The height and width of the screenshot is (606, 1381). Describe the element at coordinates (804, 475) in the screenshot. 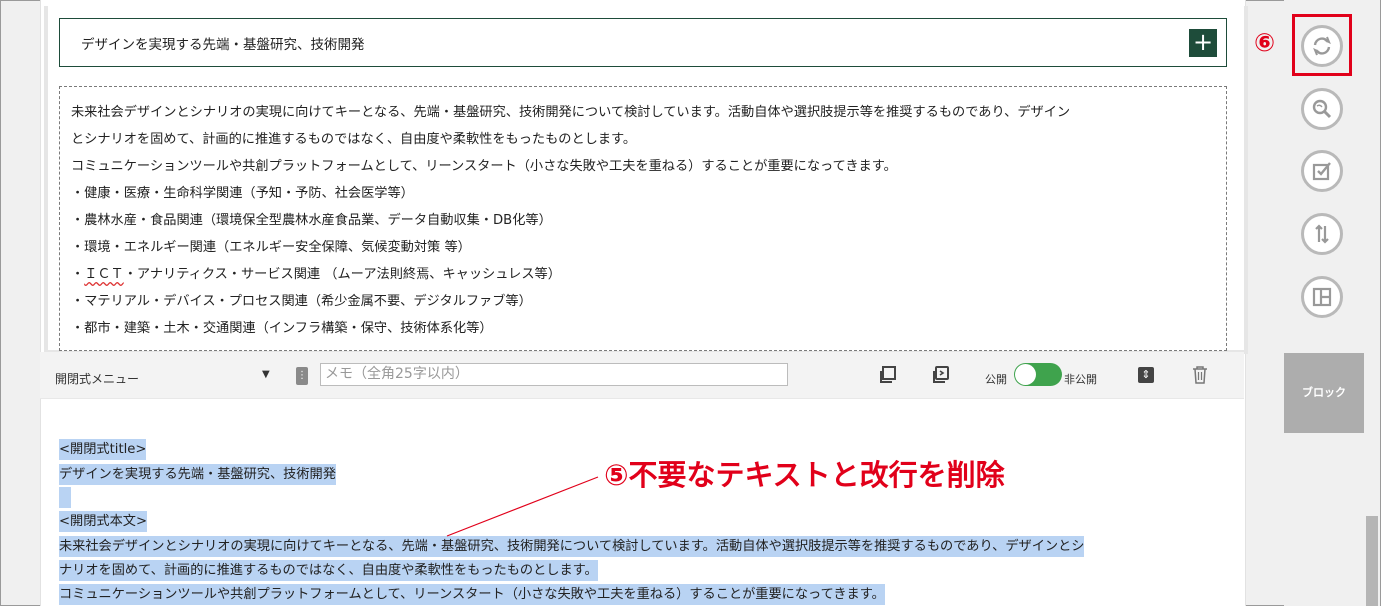

I see `annotation-step5: ⑤不要なテキストと改行を削除` at that location.